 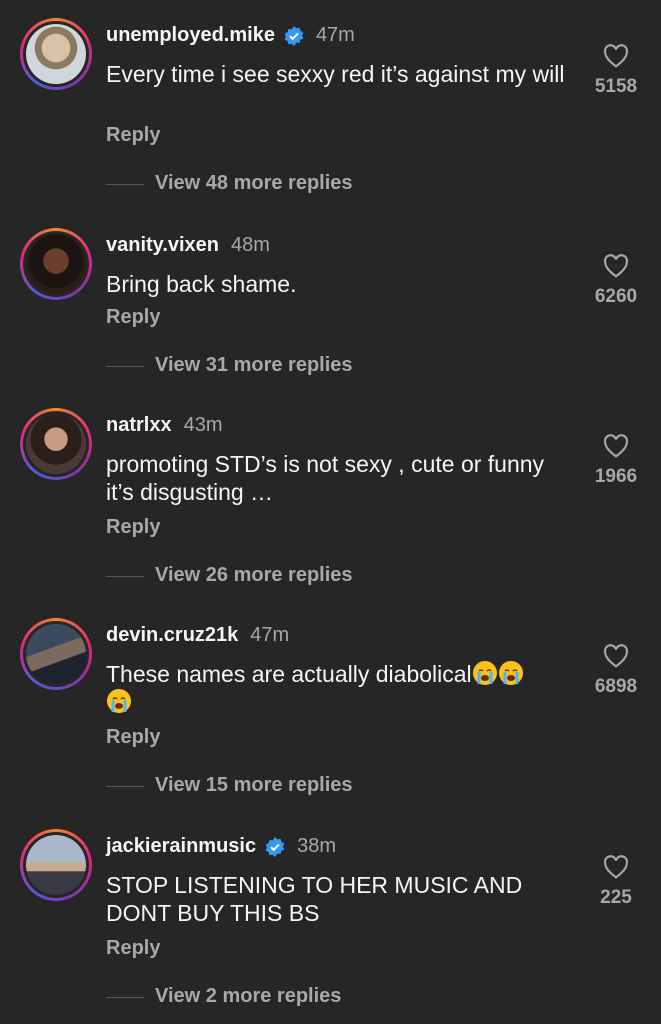 What do you see at coordinates (616, 671) in the screenshot?
I see `like-area: 6898` at bounding box center [616, 671].